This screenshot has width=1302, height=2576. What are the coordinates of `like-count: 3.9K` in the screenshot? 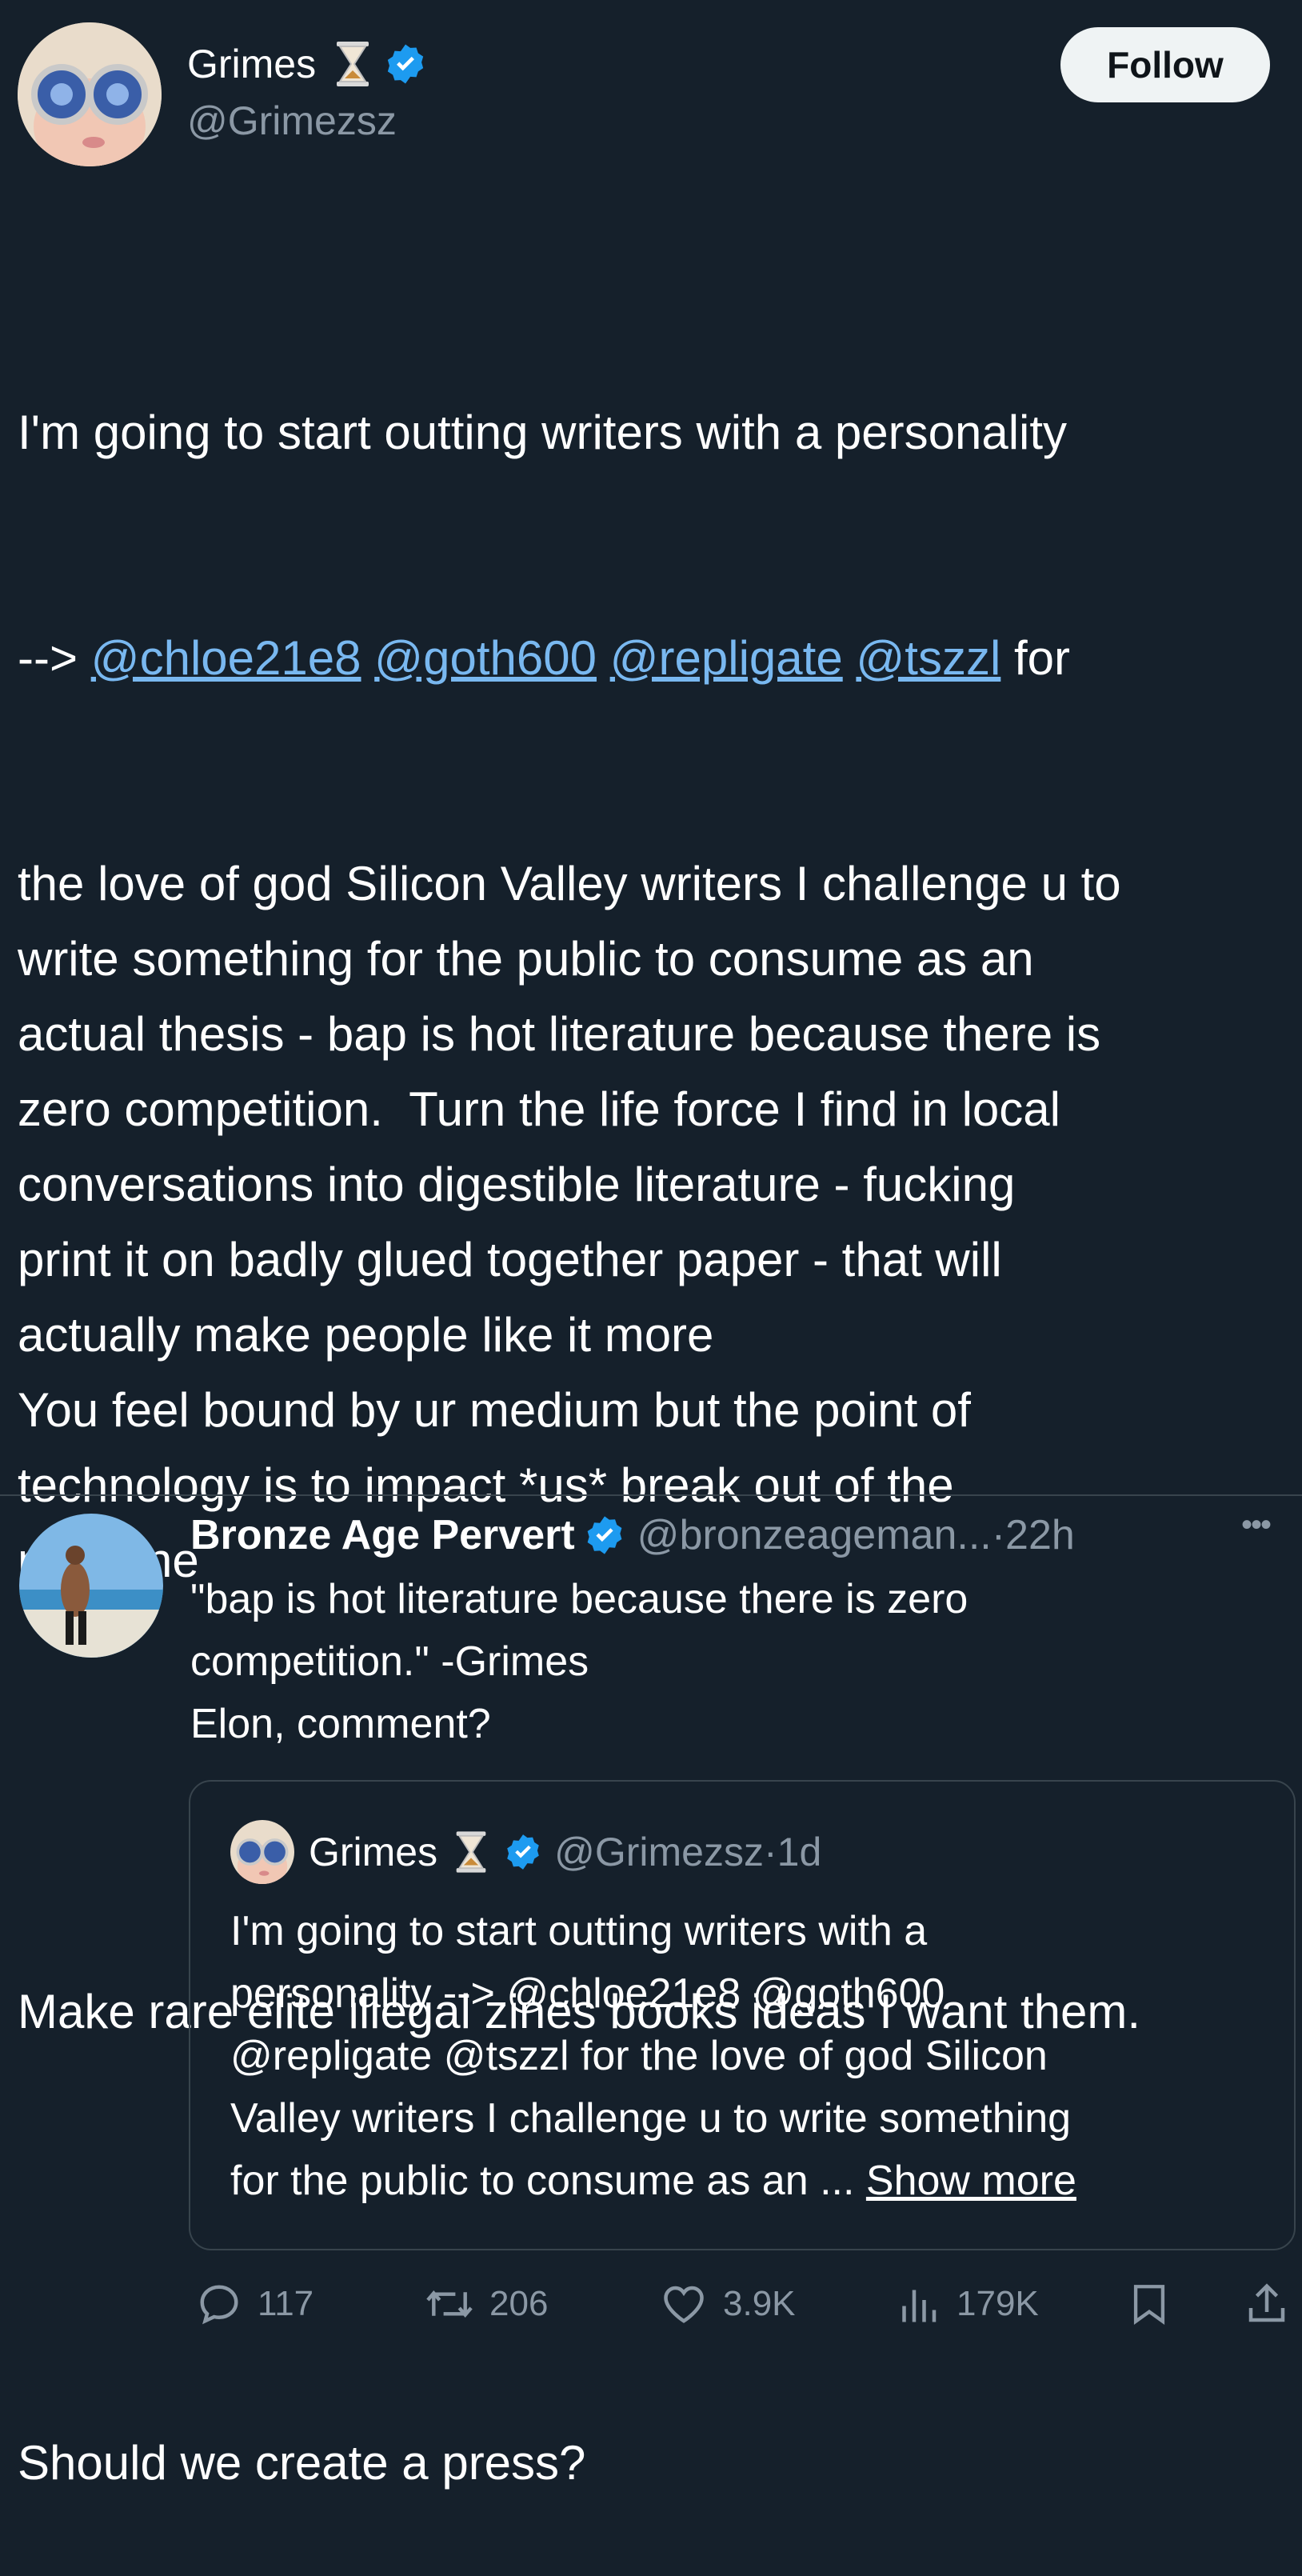 It's located at (760, 2303).